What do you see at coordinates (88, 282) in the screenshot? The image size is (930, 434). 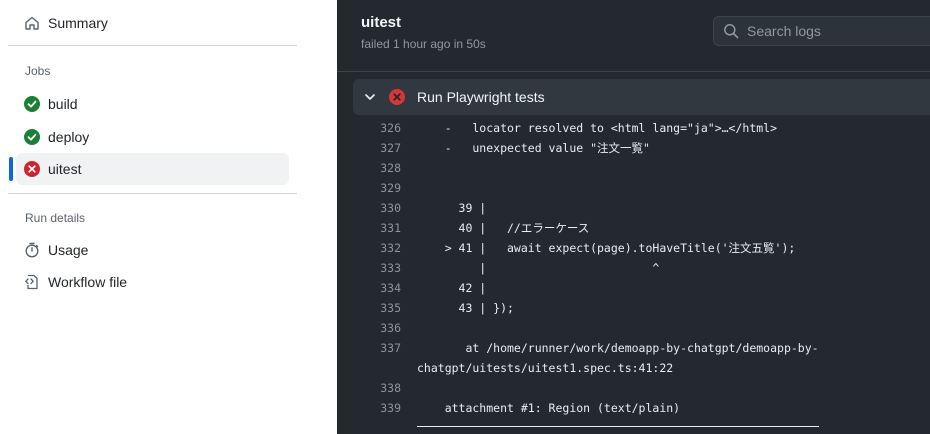 I see `sidebar-item-label: Workflow file` at bounding box center [88, 282].